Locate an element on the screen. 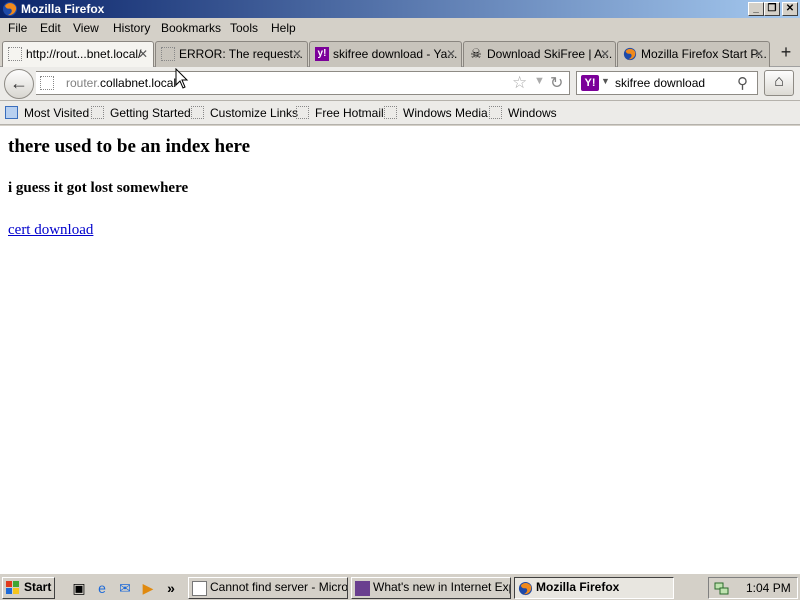  tab-yahoo-search: y! skifree download - Ya... ✕ is located at coordinates (385, 54).